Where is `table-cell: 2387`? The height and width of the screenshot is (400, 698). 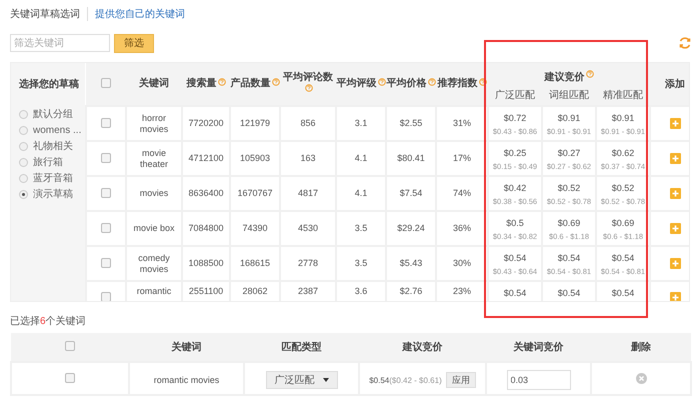 table-cell: 2387 is located at coordinates (308, 291).